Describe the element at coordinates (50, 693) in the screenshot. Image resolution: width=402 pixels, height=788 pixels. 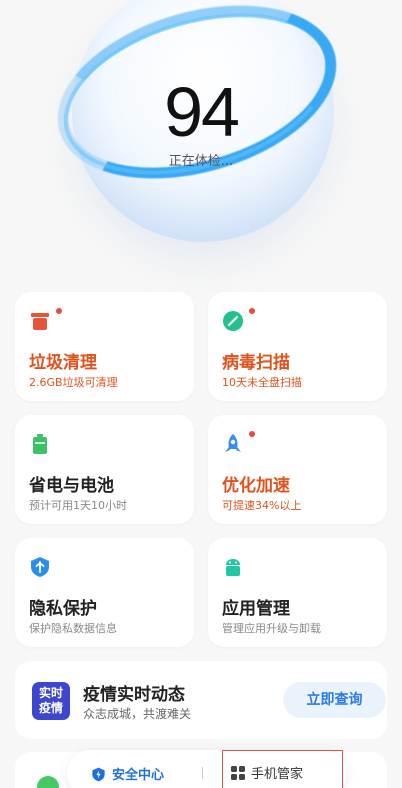
I see `logo-line1: 实时` at that location.